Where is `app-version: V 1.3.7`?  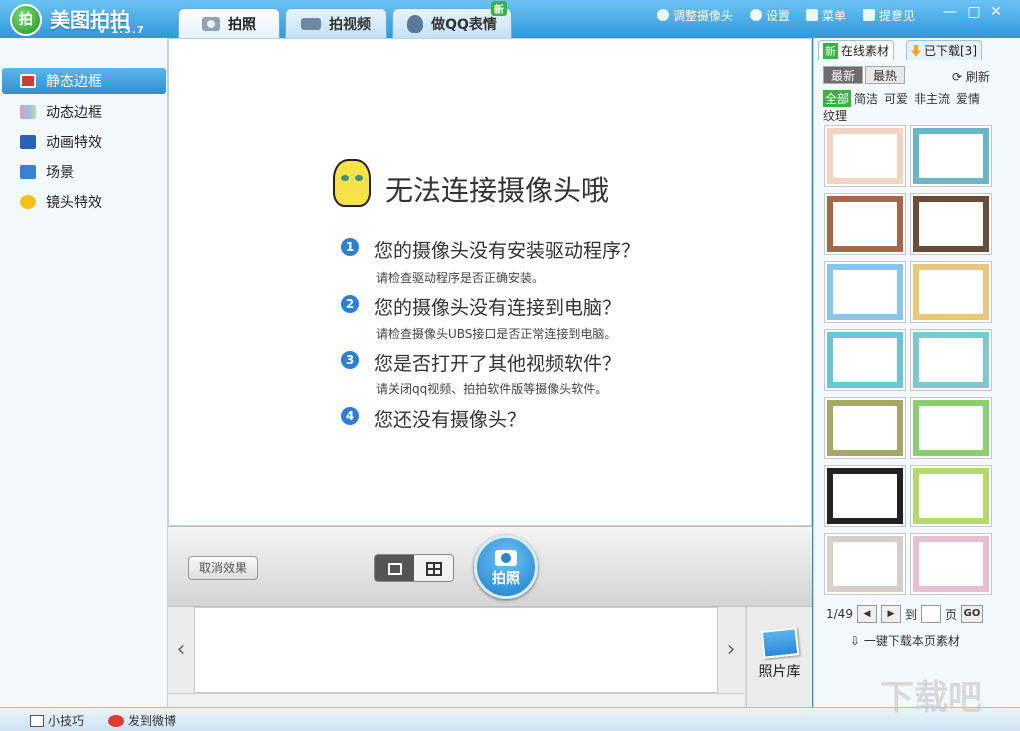
app-version: V 1.3.7 is located at coordinates (121, 30).